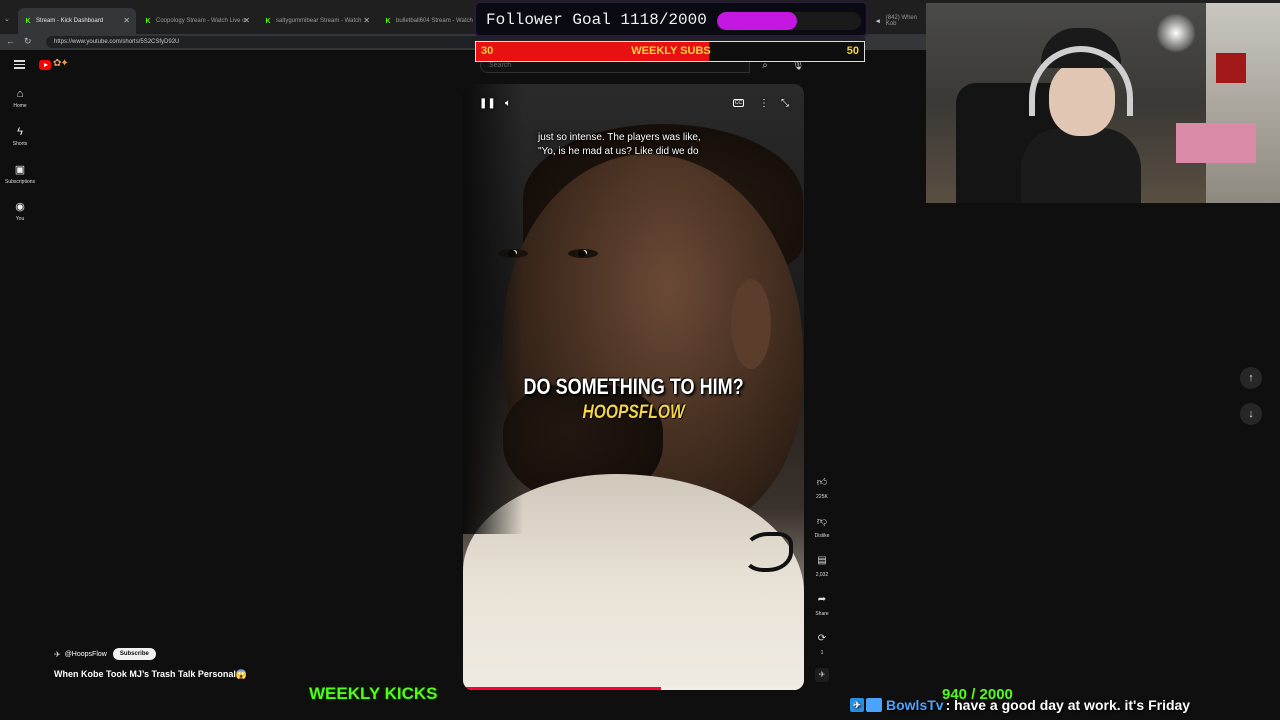 This screenshot has height=720, width=1280. What do you see at coordinates (134, 654) in the screenshot?
I see `subscribe-button: Subscribe` at bounding box center [134, 654].